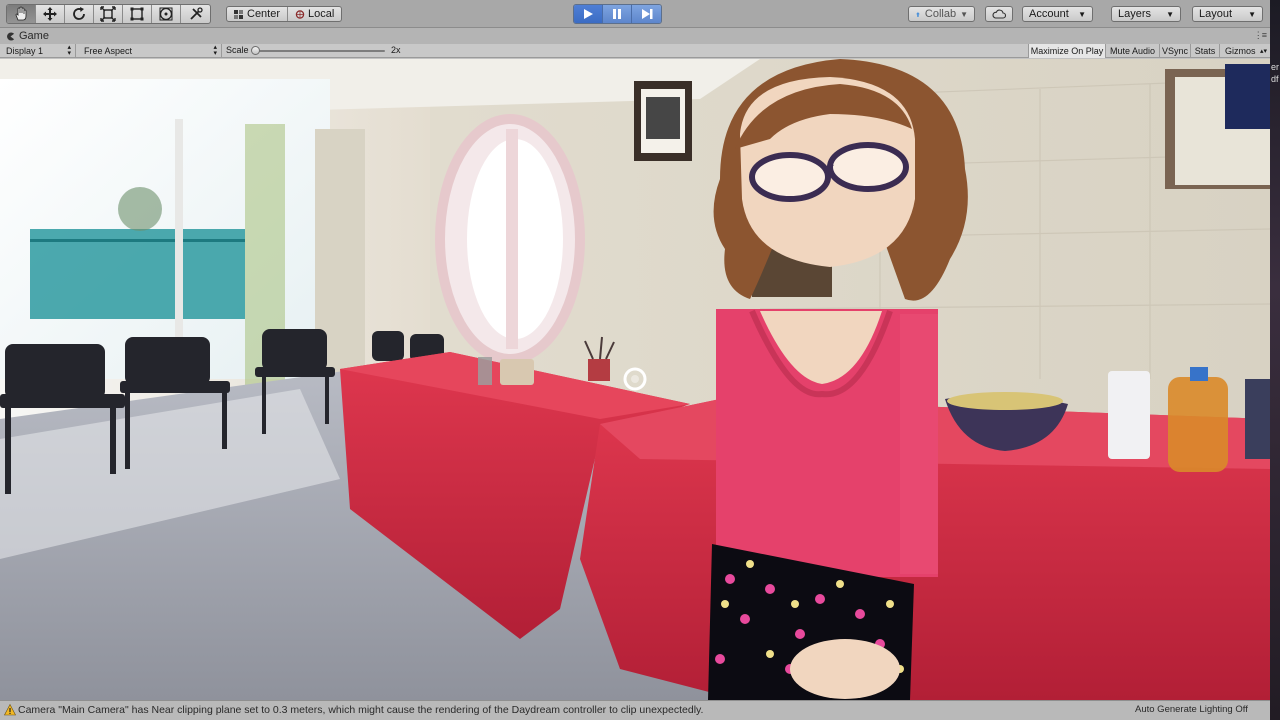 Image resolution: width=1280 pixels, height=720 pixels. What do you see at coordinates (1275, 360) in the screenshot?
I see `adjacent-window-edge: er df` at bounding box center [1275, 360].